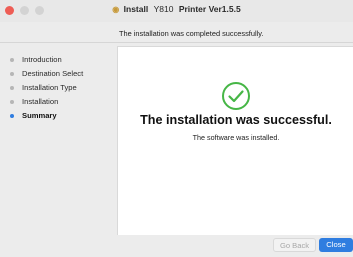 This screenshot has height=257, width=353. I want to click on sidebar-item-label: Installation, so click(40, 101).